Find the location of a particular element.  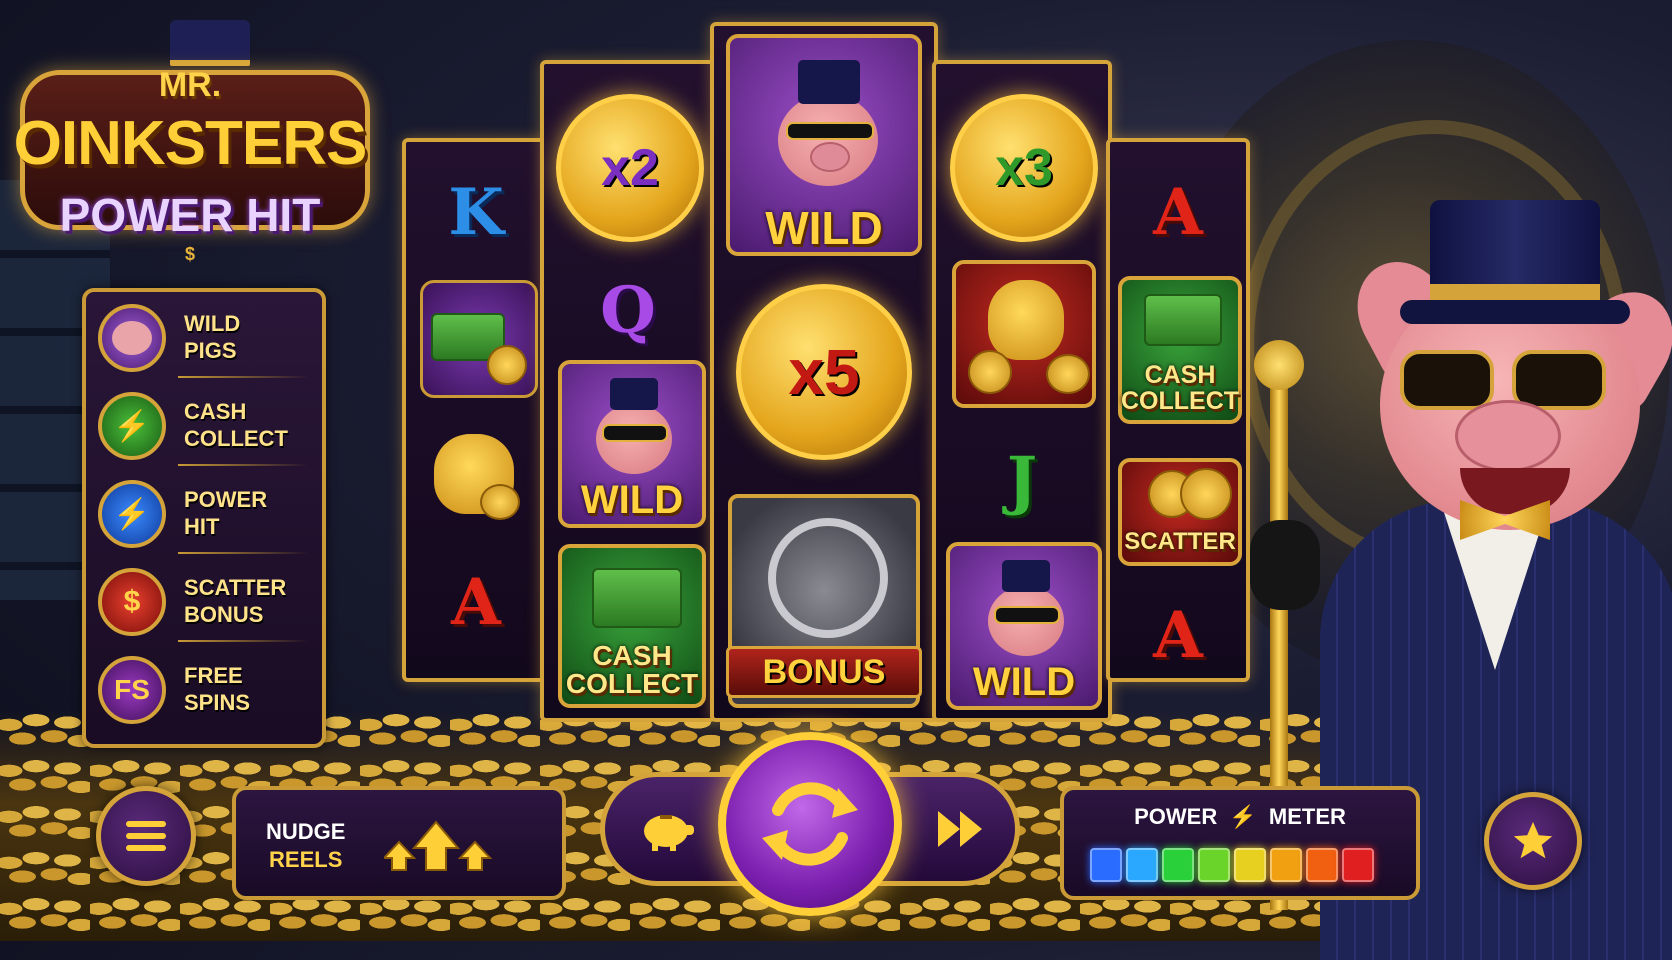

reel-4-letter-symbol: J is located at coordinates (1022, 480).